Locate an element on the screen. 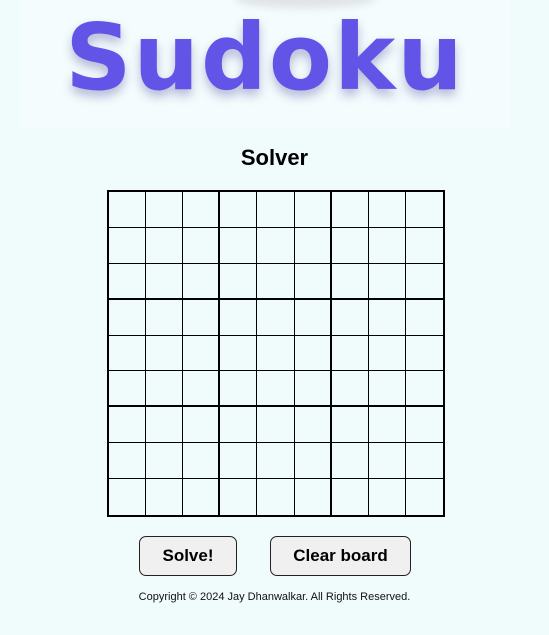 The height and width of the screenshot is (635, 549). app-logo: Sudoku is located at coordinates (265, 57).